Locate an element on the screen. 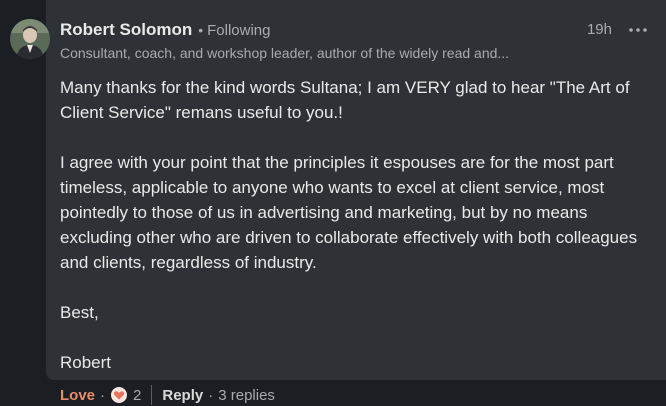  comment-actions: Love · 2 Reply · 3 replies is located at coordinates (167, 395).